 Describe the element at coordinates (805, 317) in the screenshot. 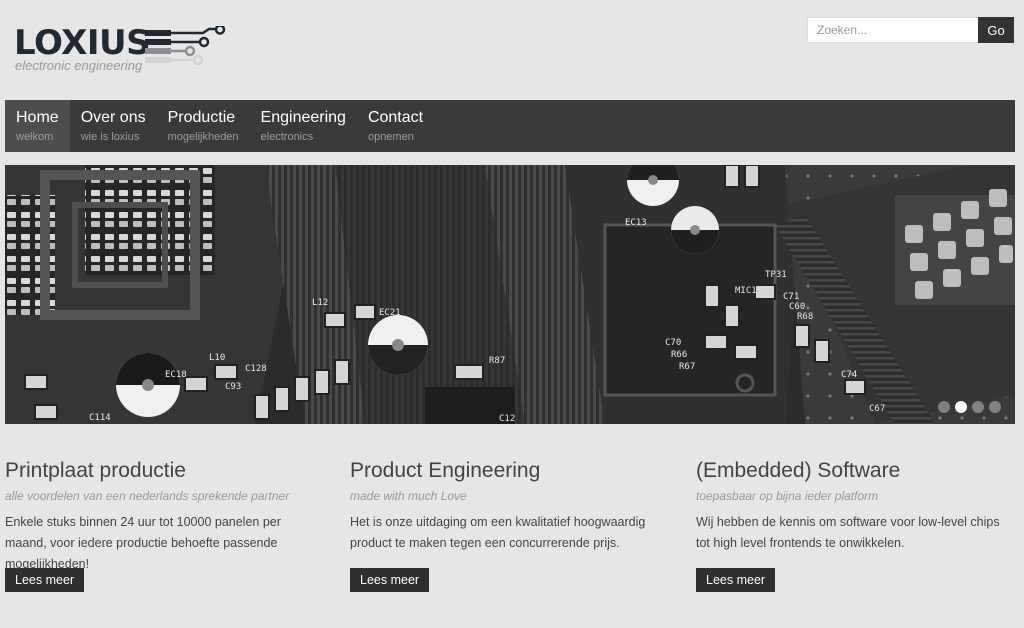

I see `silkscreen-label: R68` at that location.